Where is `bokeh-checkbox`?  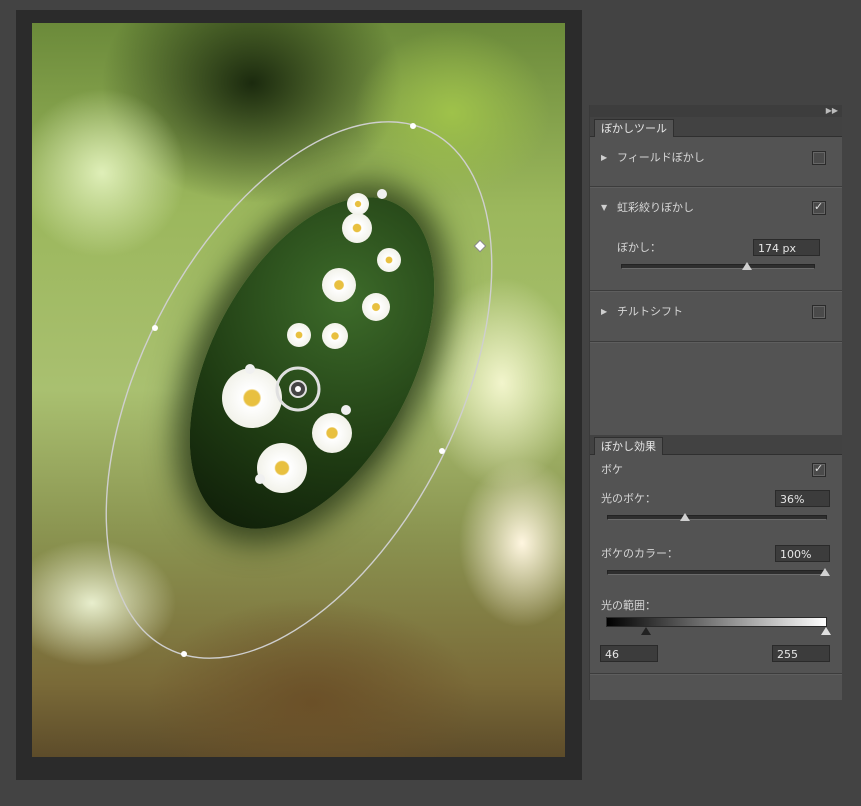 bokeh-checkbox is located at coordinates (819, 469).